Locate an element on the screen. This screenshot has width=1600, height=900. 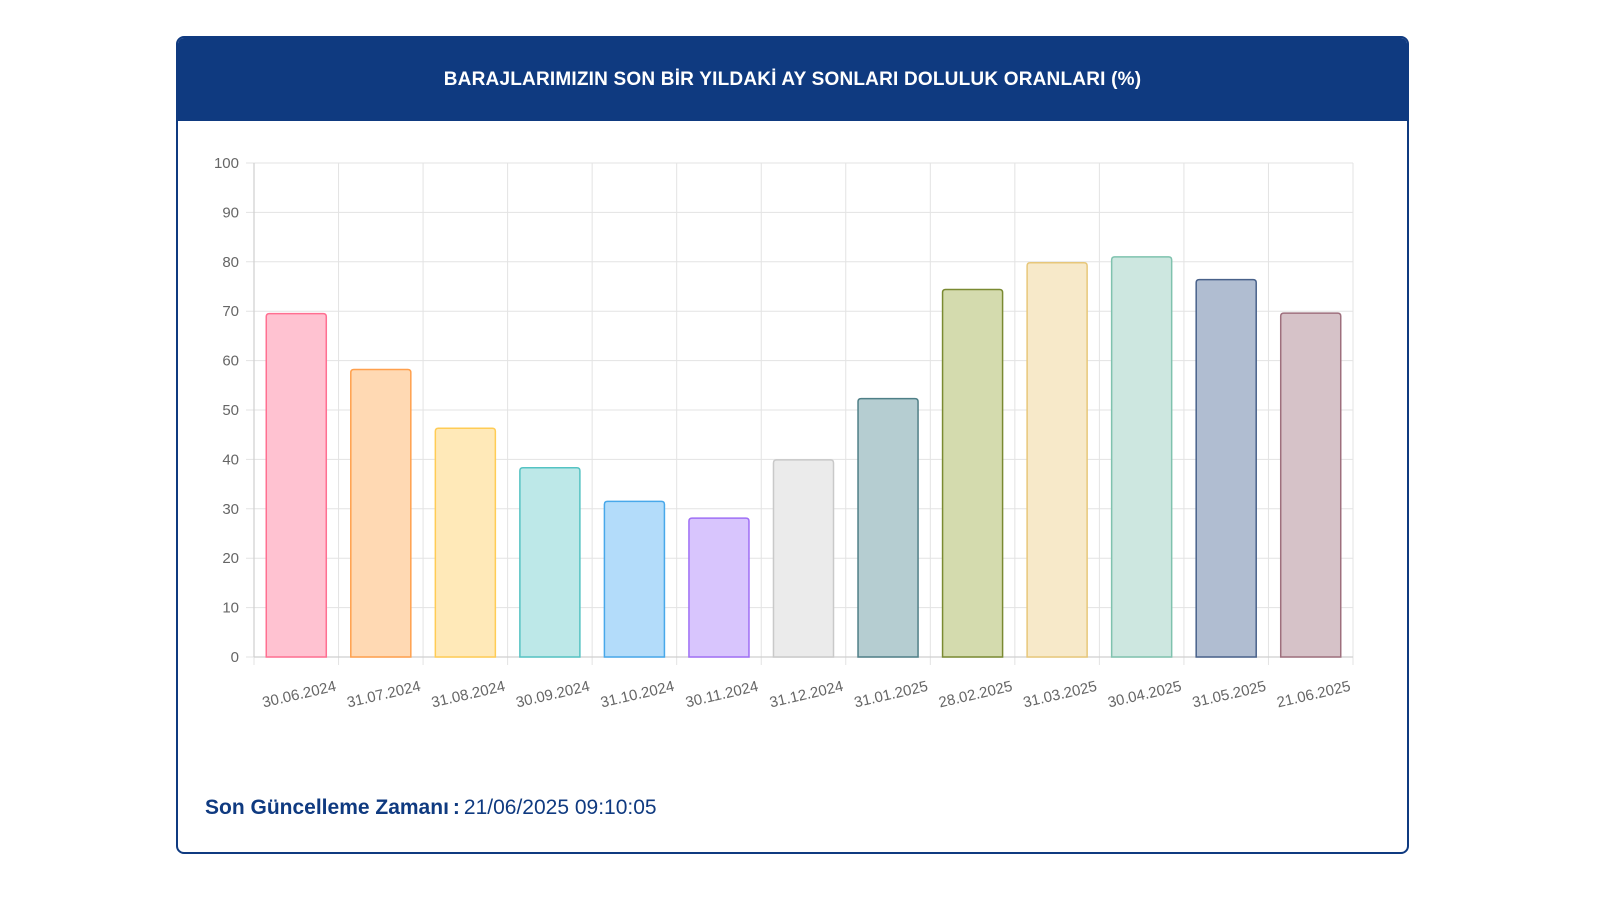
x-tick-label: 30.06.2024 is located at coordinates (299, 694).